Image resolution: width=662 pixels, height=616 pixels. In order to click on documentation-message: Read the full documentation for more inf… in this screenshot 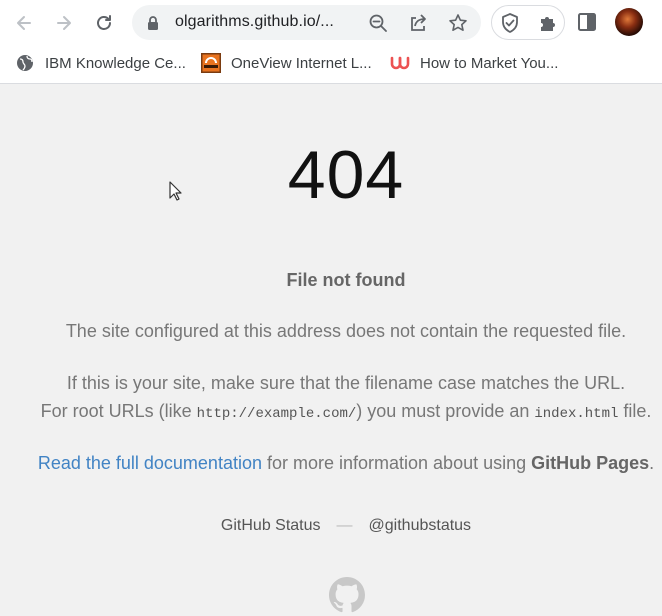, I will do `click(331, 463)`.